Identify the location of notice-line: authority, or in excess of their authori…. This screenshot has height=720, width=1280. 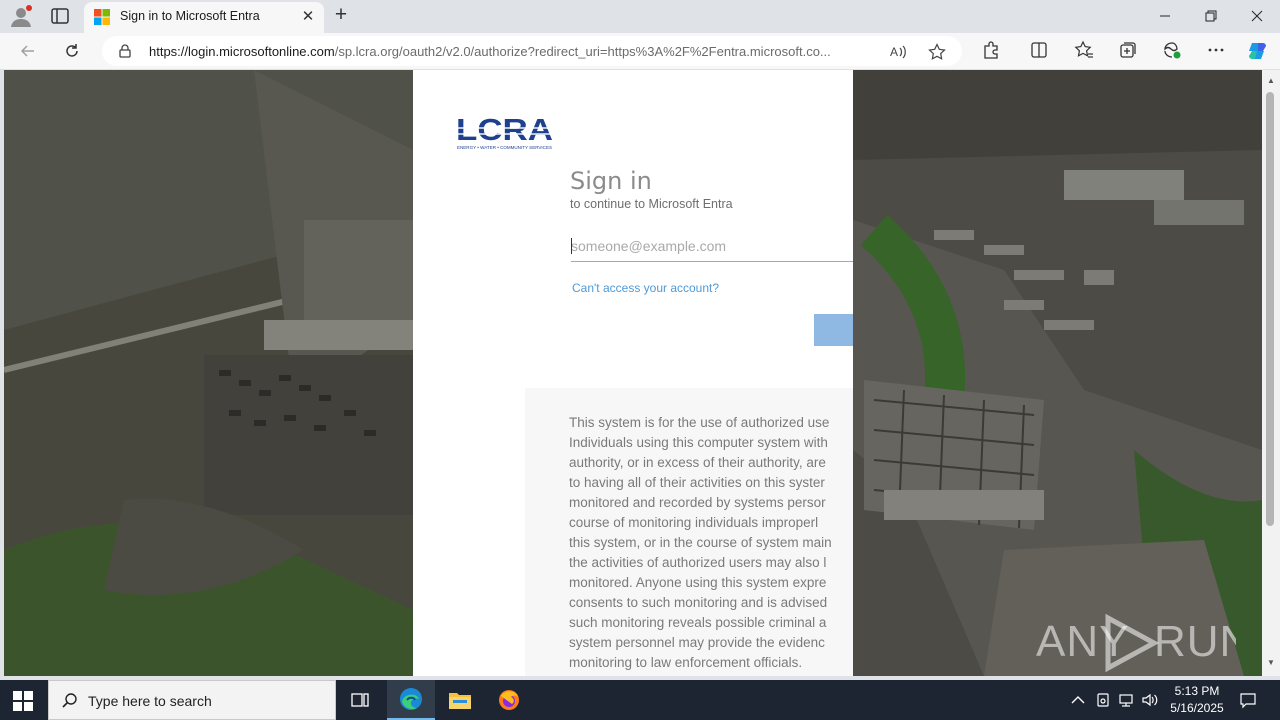
(697, 462).